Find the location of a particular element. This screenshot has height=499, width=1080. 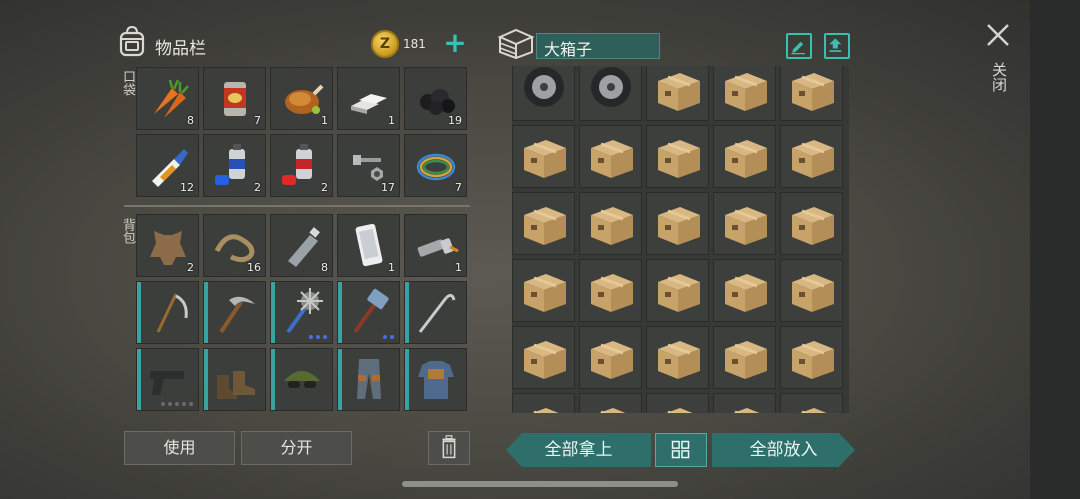

upload-button is located at coordinates (837, 46).